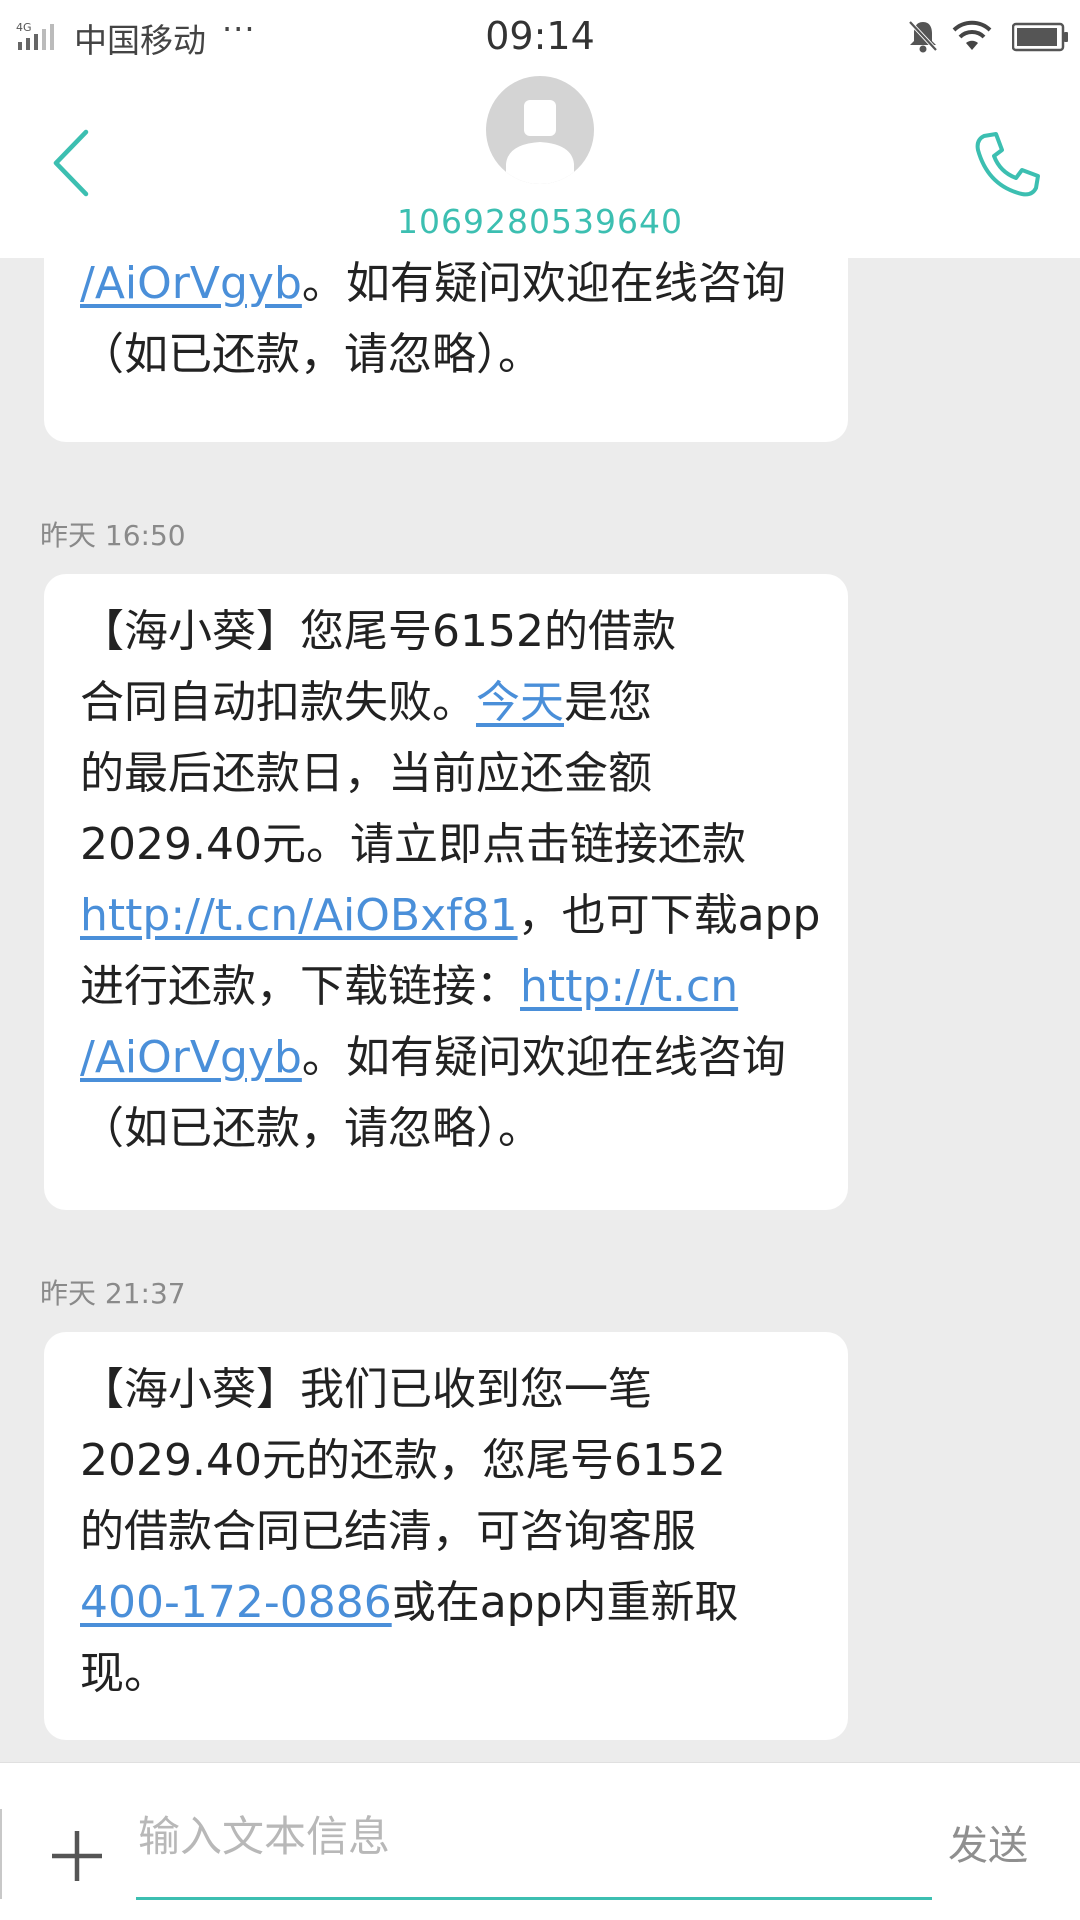 This screenshot has height=1920, width=1080. I want to click on message-line: 的最后还款日，当前应还金额, so click(464, 773).